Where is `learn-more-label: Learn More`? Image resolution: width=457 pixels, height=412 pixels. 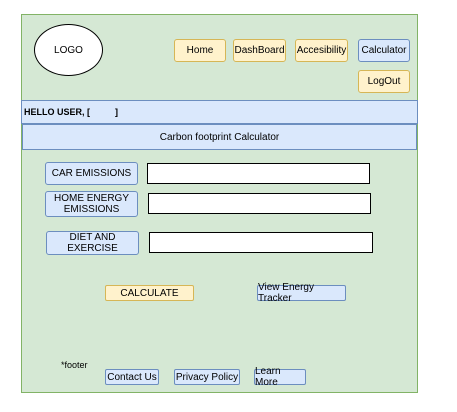
learn-more-label: Learn More is located at coordinates (268, 377).